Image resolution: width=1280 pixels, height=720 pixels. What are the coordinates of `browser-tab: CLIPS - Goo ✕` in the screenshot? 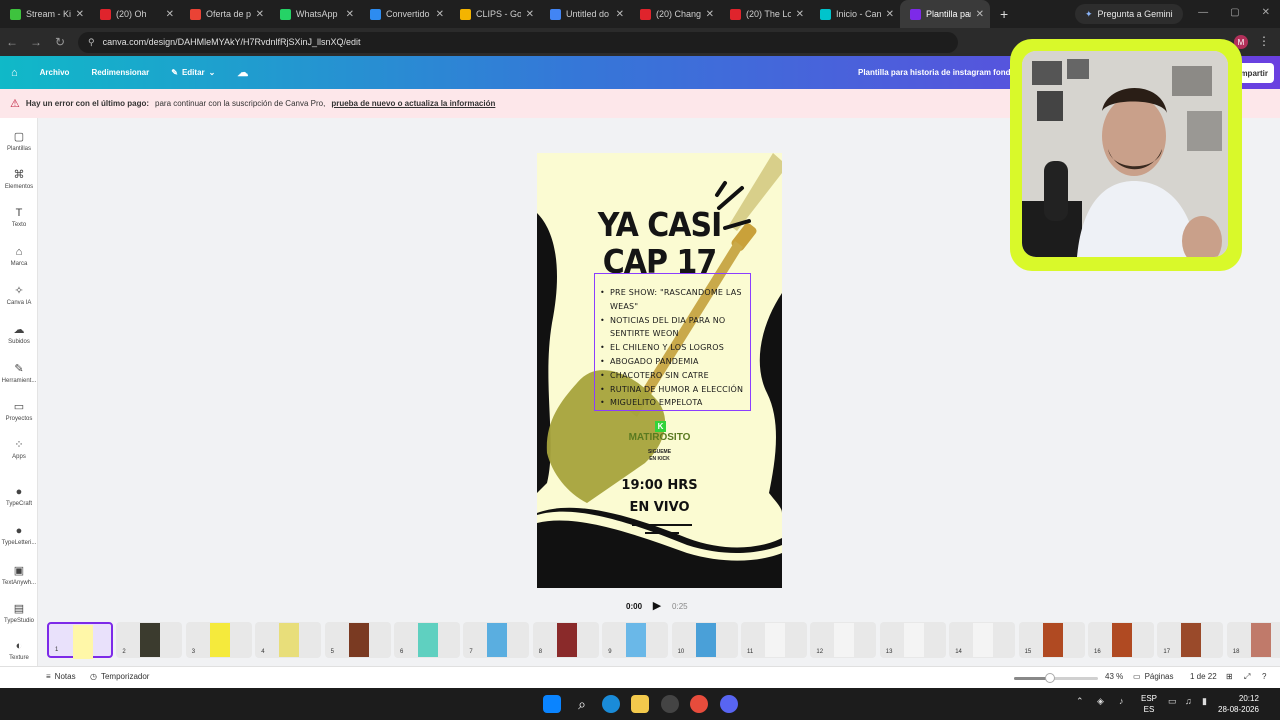 It's located at (495, 14).